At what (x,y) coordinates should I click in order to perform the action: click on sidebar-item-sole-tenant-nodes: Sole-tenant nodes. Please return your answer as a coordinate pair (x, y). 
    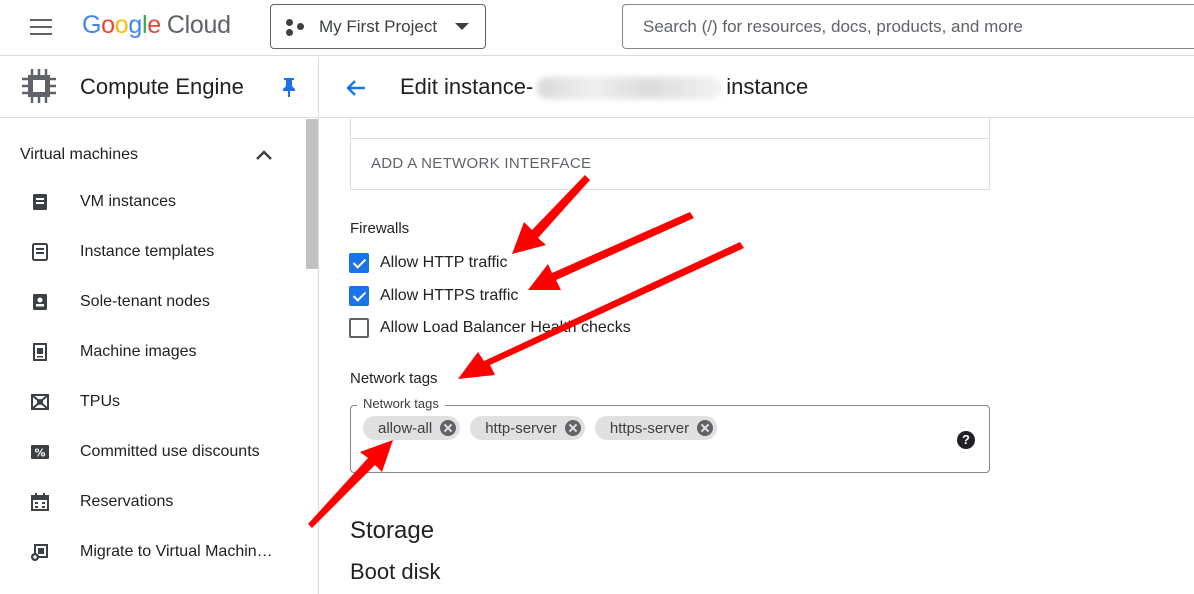
    Looking at the image, I should click on (152, 302).